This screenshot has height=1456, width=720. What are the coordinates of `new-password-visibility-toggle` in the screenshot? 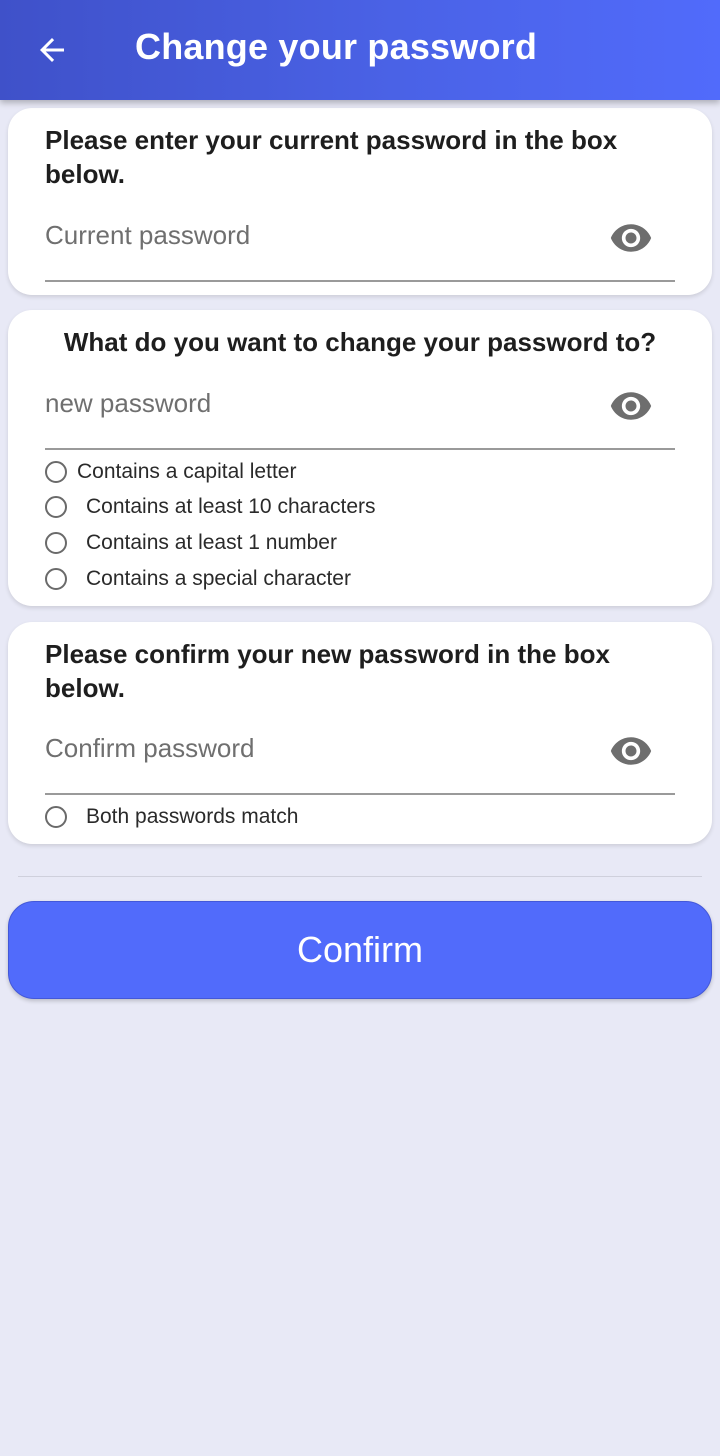 It's located at (631, 406).